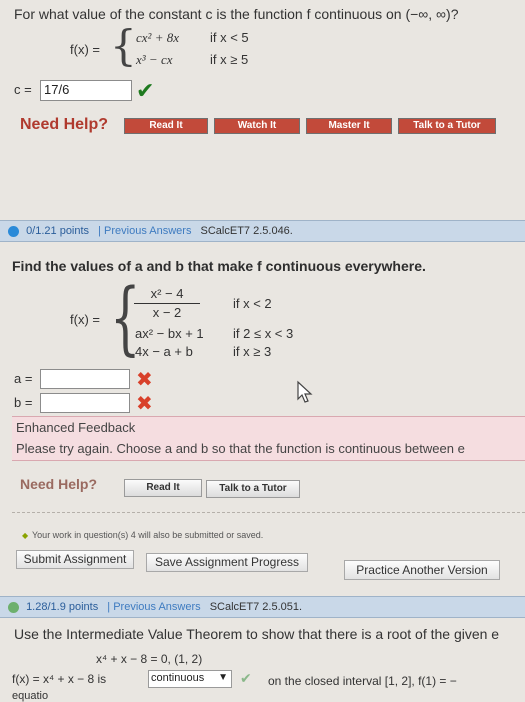 This screenshot has width=525, height=702. What do you see at coordinates (23, 402) in the screenshot?
I see `q2-b-label: b =` at bounding box center [23, 402].